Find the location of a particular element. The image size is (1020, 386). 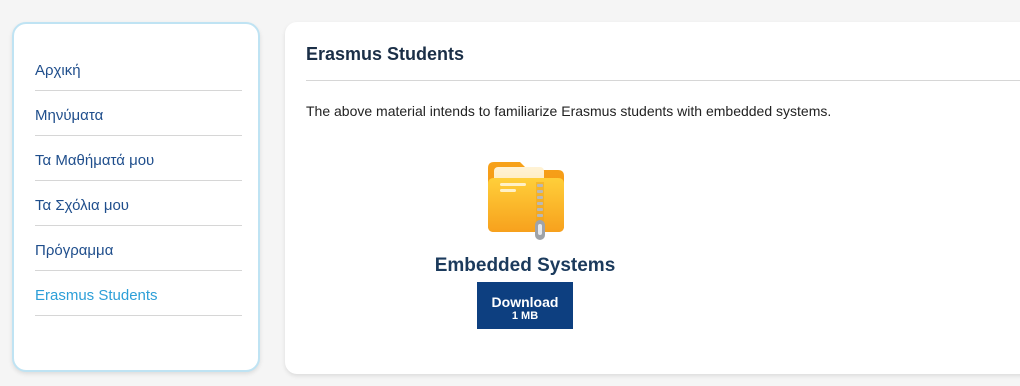

sidebar-item-messages: Μηνύματα is located at coordinates (138, 113).